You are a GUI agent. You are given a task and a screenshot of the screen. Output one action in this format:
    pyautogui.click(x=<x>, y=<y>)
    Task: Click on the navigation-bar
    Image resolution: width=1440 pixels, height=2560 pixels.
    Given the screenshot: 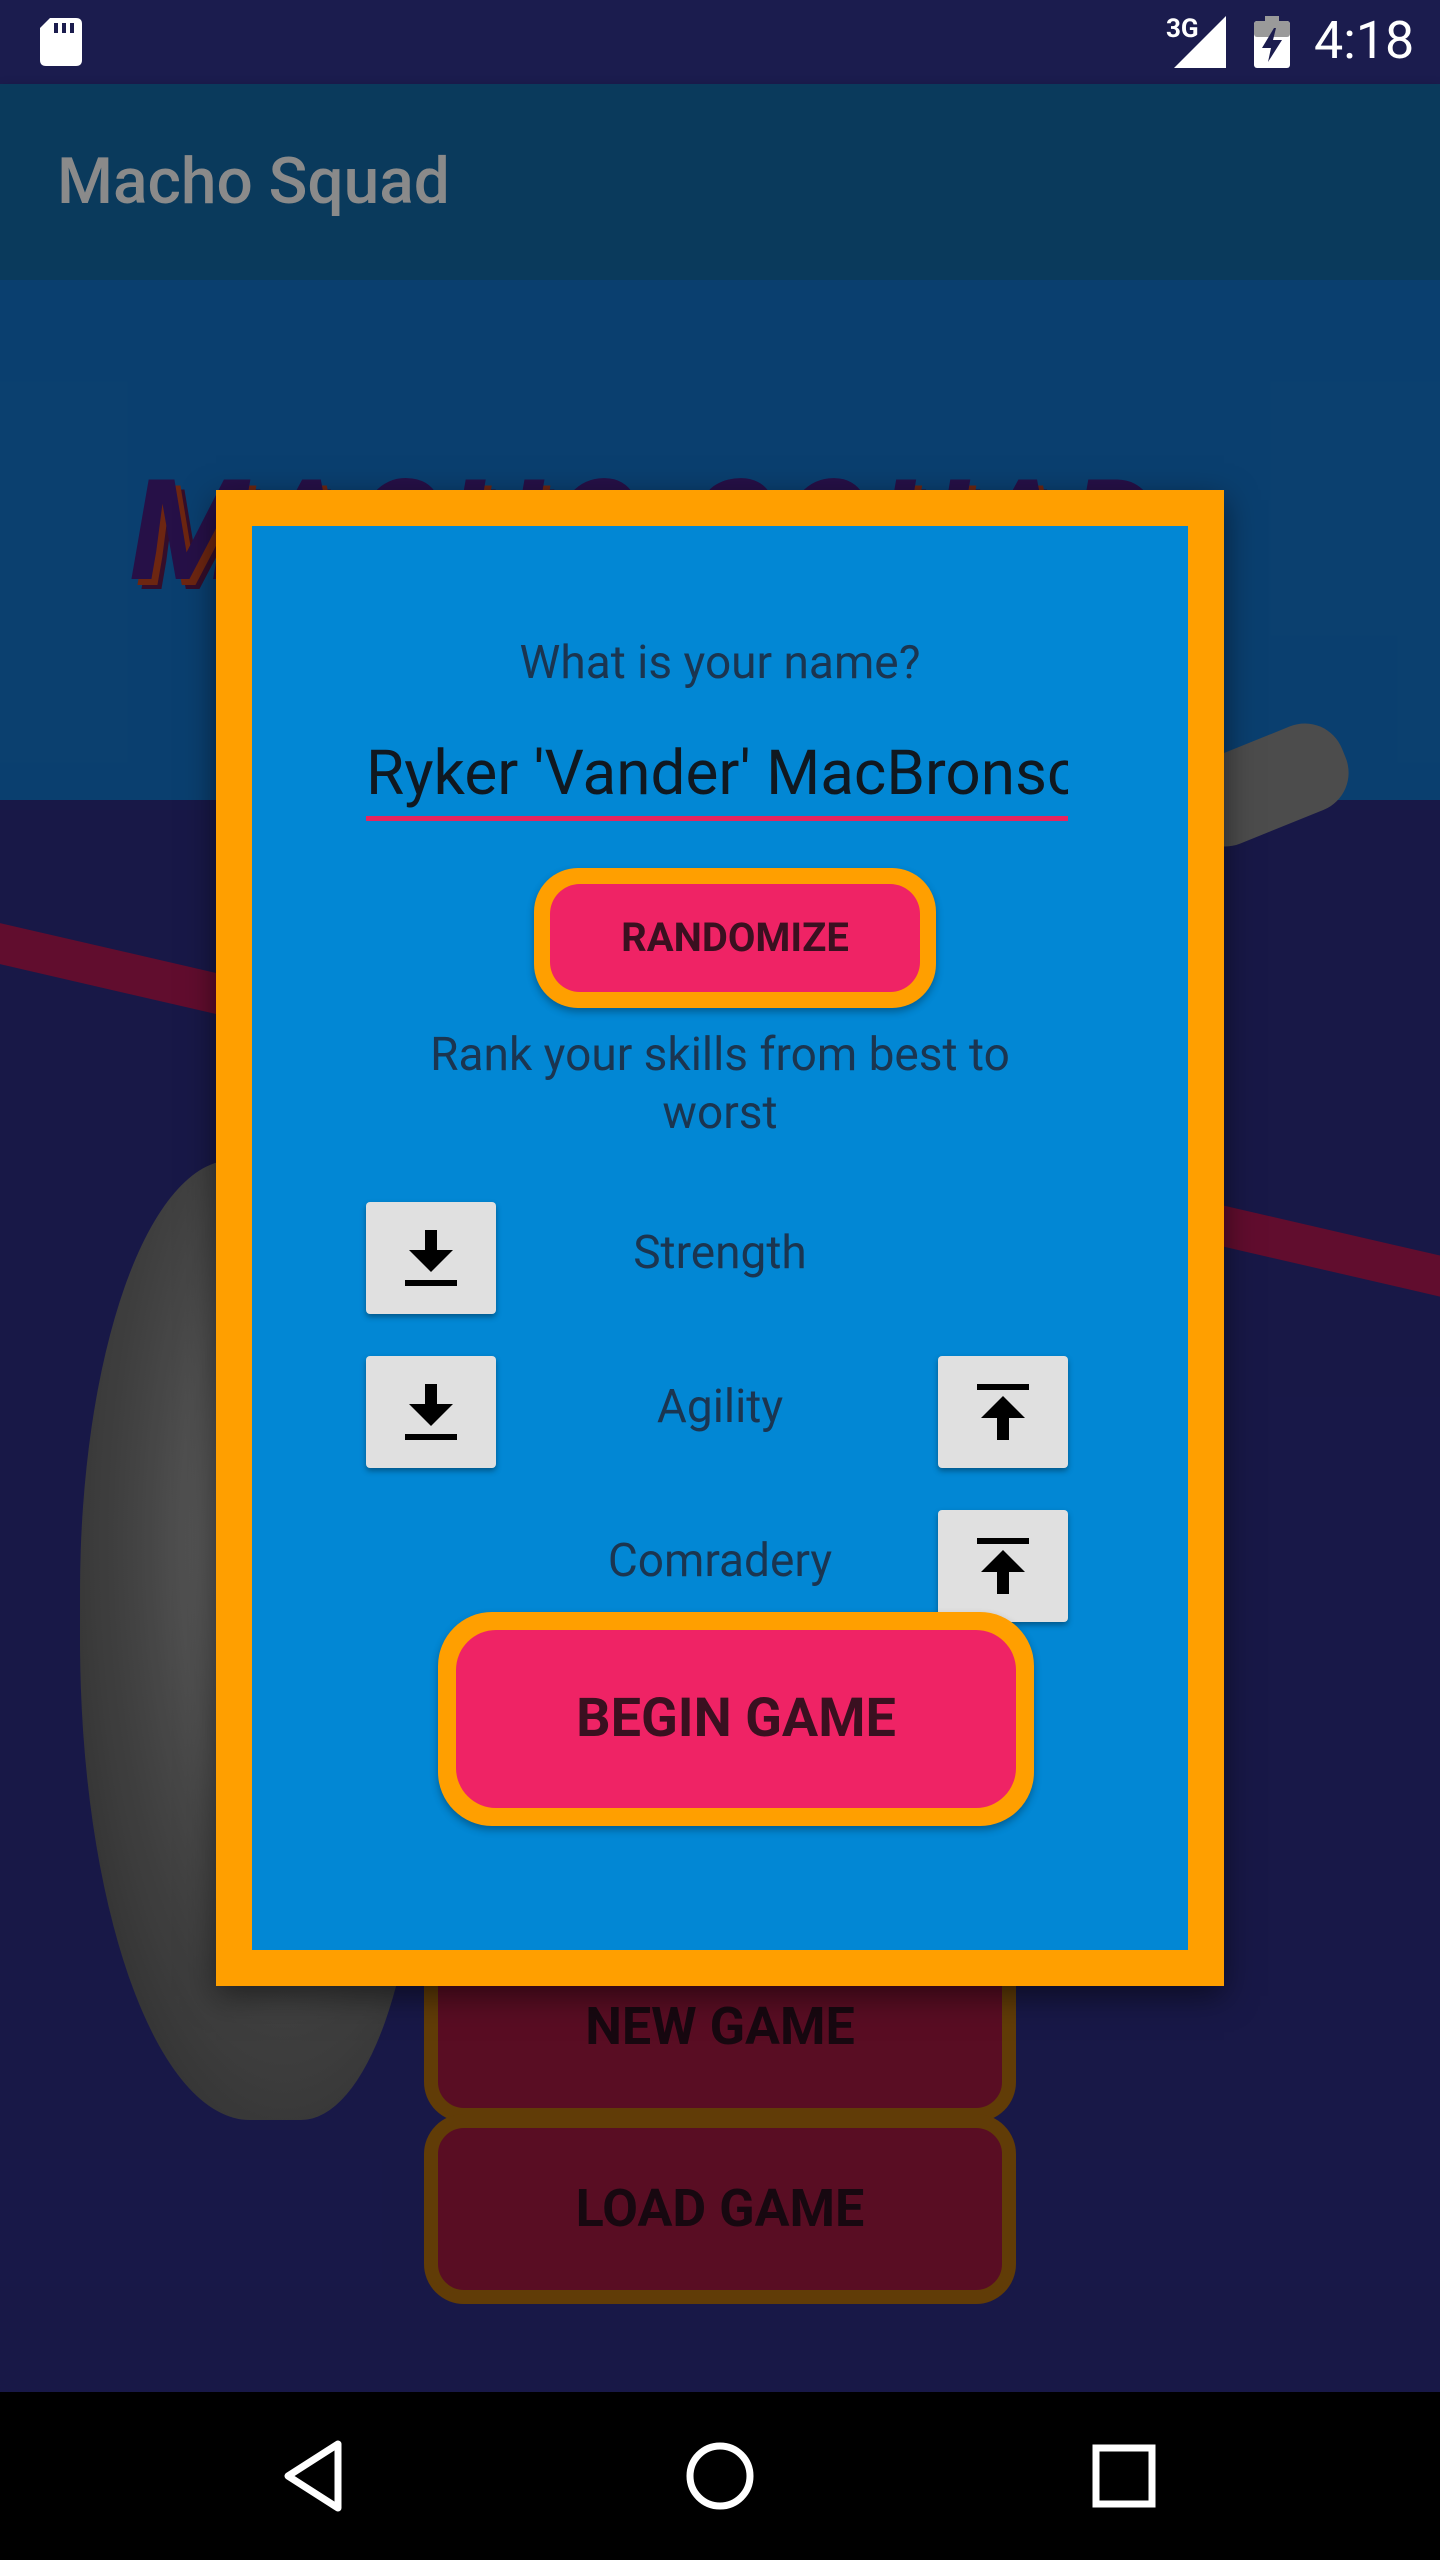 What is the action you would take?
    pyautogui.click(x=720, y=2476)
    